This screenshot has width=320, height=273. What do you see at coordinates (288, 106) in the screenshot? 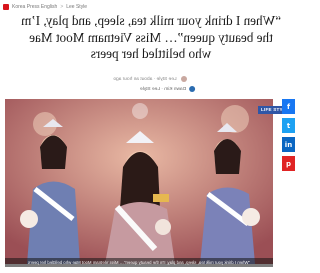
I see `facebook-icon: f` at bounding box center [288, 106].